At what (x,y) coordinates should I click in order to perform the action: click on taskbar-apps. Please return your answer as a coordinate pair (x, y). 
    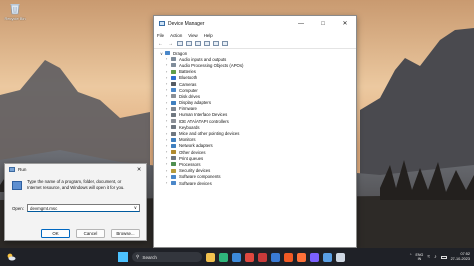
    Looking at the image, I should click on (275, 257).